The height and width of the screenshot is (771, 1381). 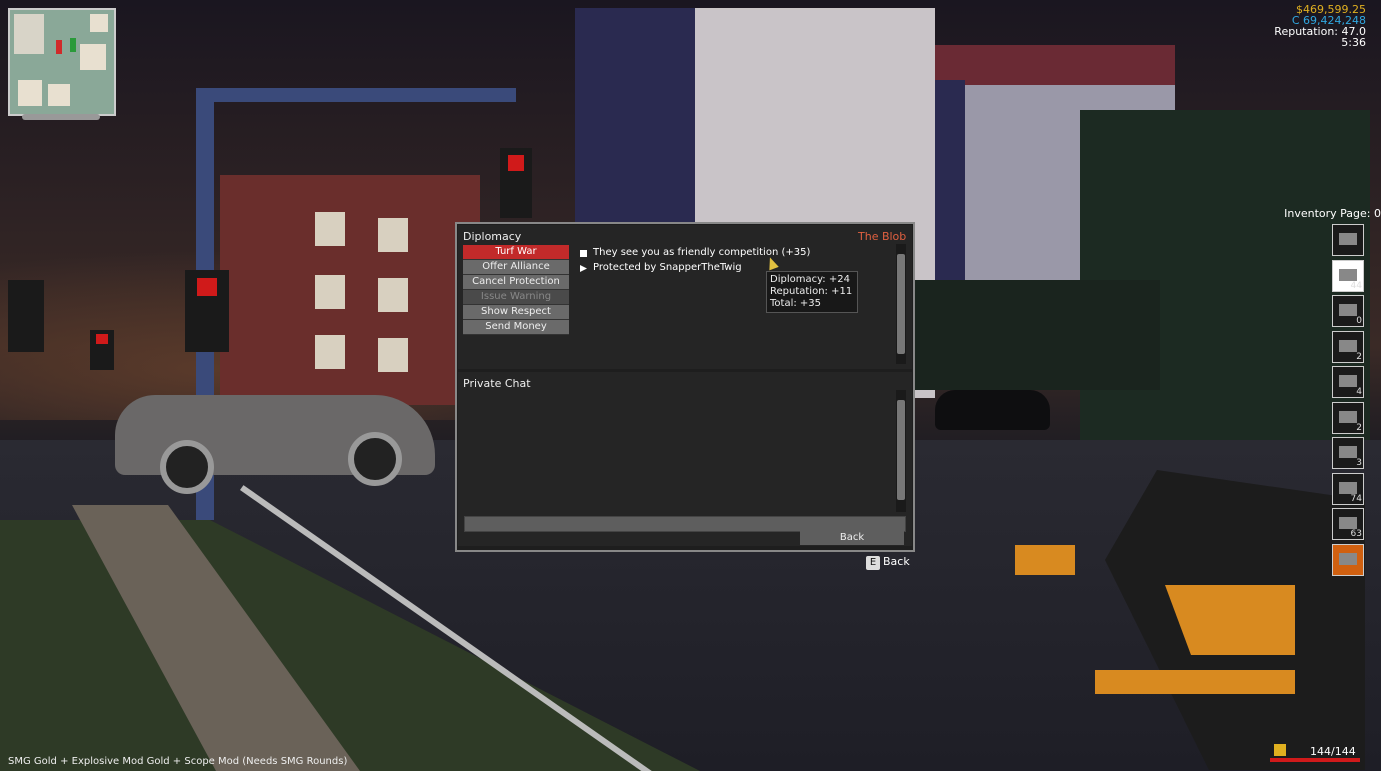 I want to click on diplomacy-score: Diplomacy: +24, so click(x=810, y=279).